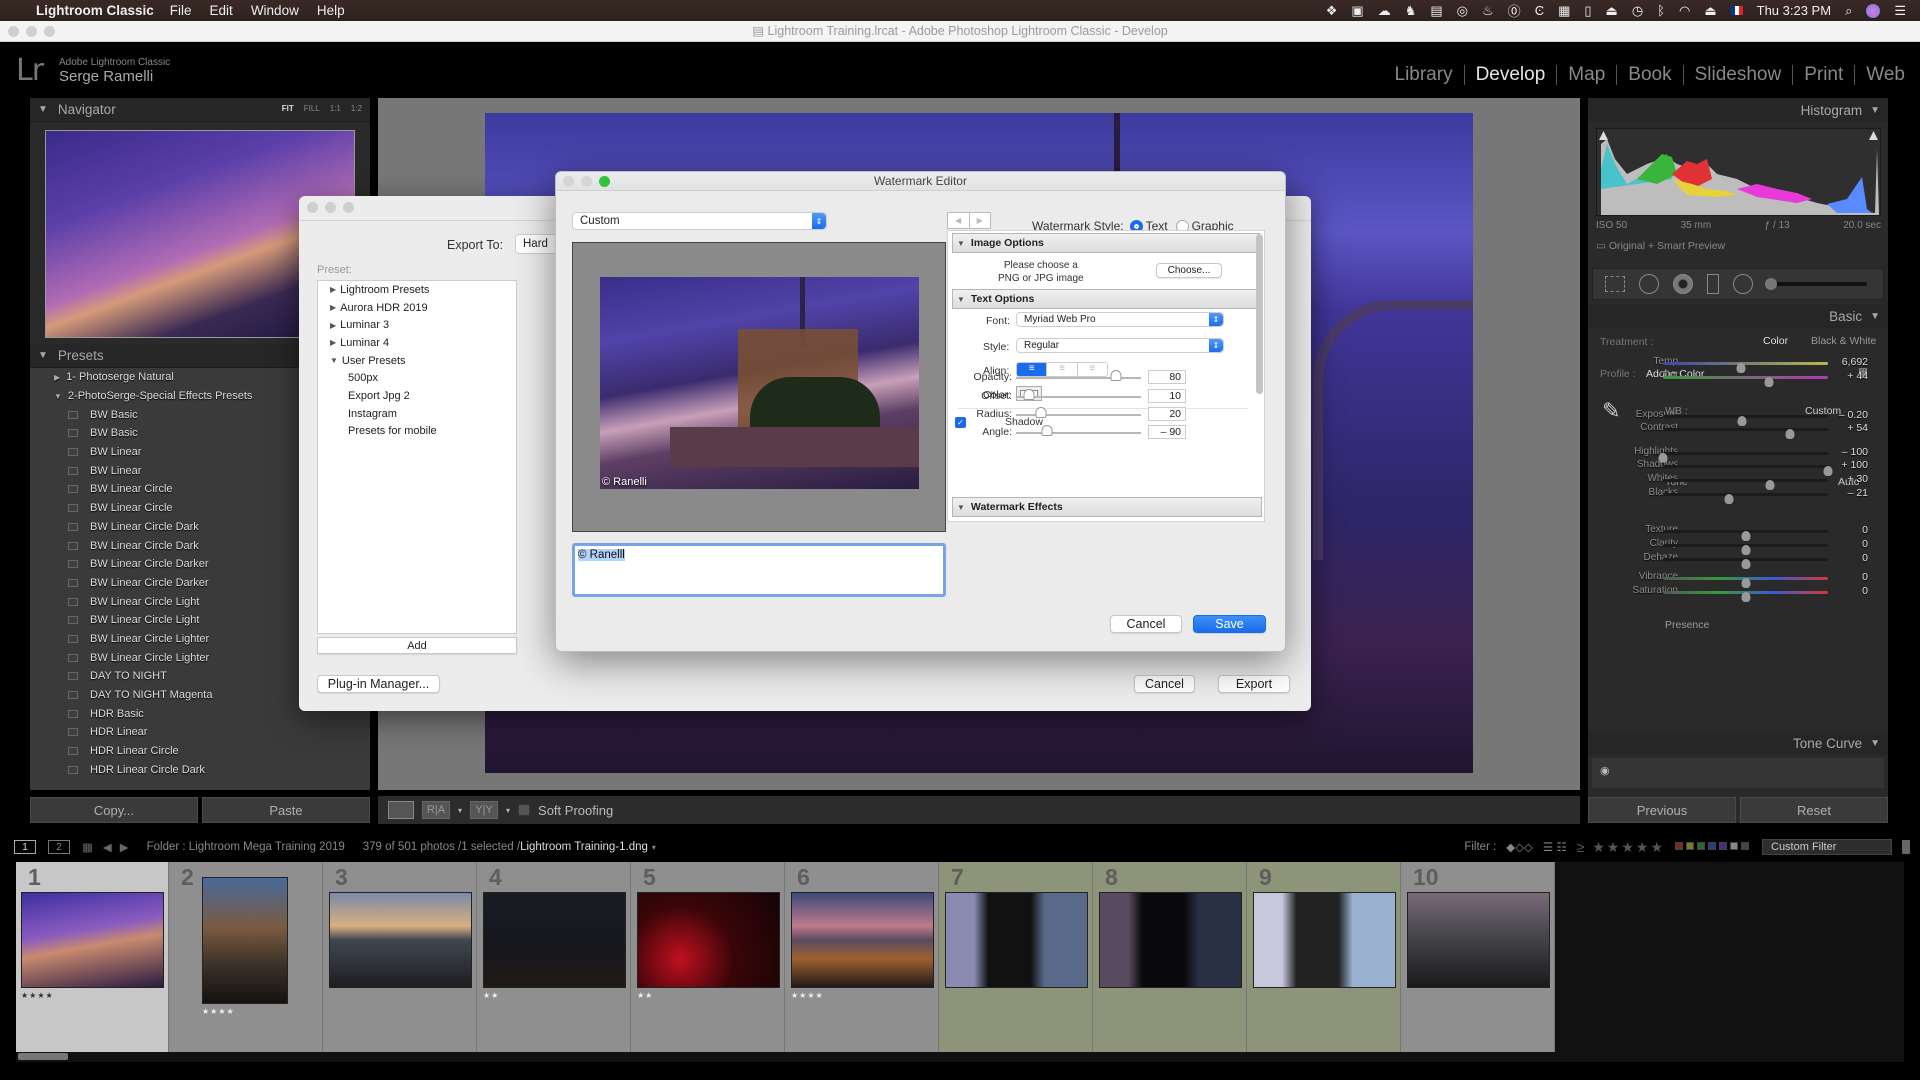  What do you see at coordinates (25, 847) in the screenshot?
I see `main-window-button: 1` at bounding box center [25, 847].